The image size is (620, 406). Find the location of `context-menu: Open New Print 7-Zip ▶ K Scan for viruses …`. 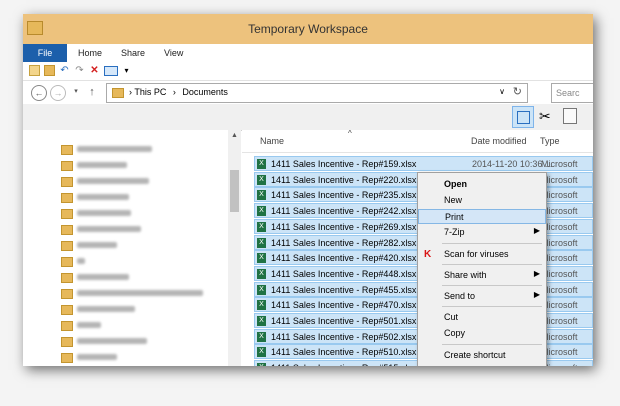

context-menu: Open New Print 7-Zip ▶ K Scan for viruses … is located at coordinates (482, 269).